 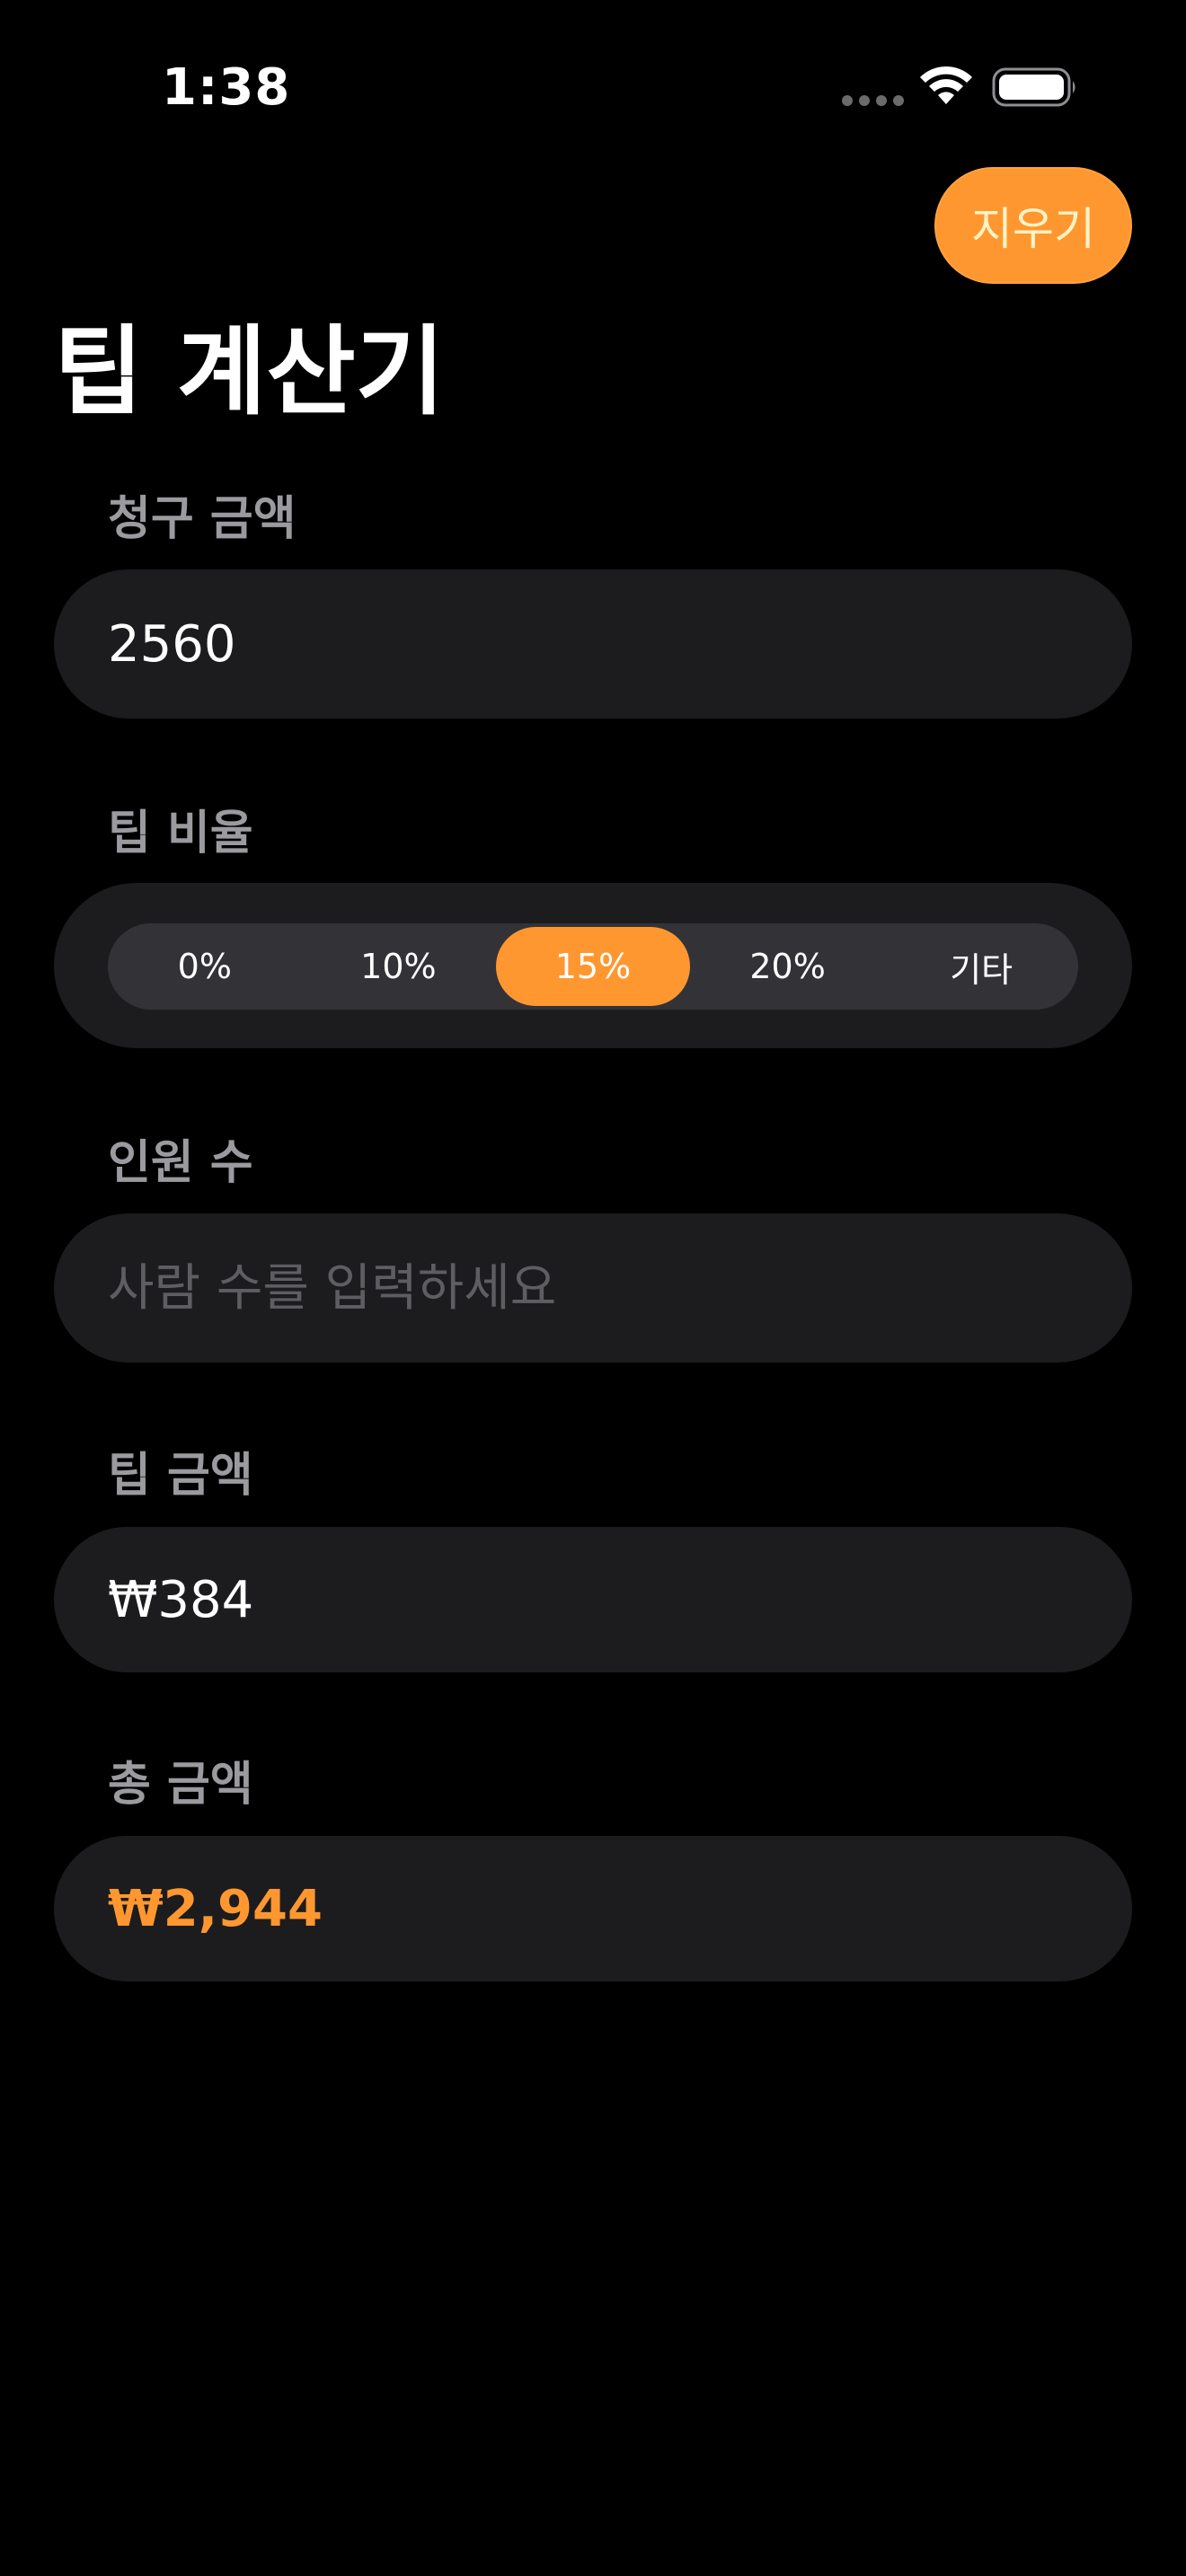 What do you see at coordinates (946, 85) in the screenshot?
I see `wifi-icon` at bounding box center [946, 85].